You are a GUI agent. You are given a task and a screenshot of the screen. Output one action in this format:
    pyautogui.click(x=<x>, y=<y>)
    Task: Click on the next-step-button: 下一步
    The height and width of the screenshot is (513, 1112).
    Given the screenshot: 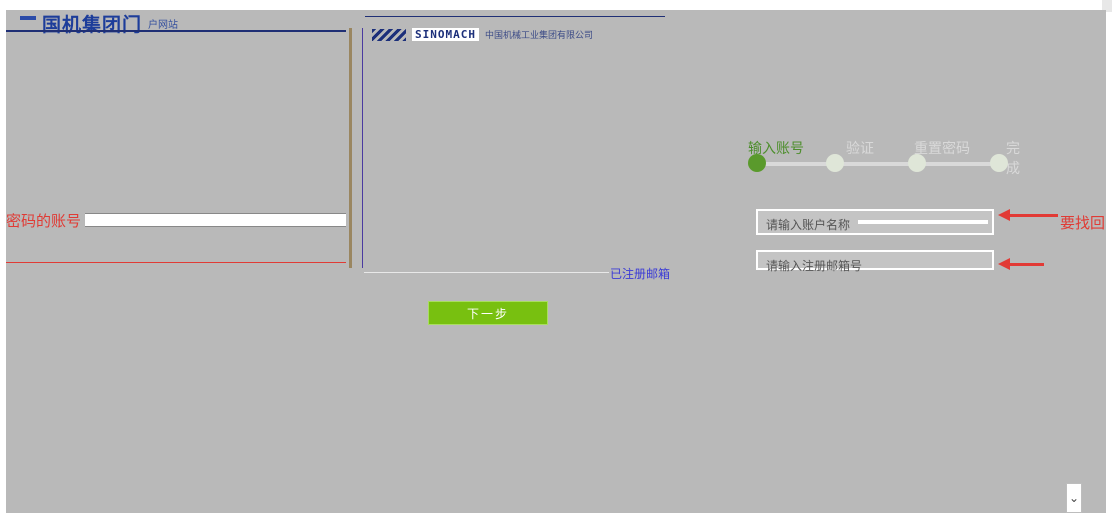 What is the action you would take?
    pyautogui.click(x=488, y=313)
    